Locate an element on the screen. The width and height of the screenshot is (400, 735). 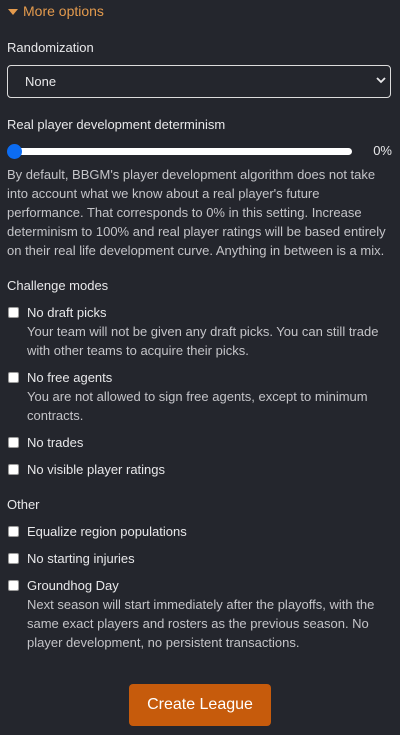
no-free-agents-label: No free agents is located at coordinates (70, 377).